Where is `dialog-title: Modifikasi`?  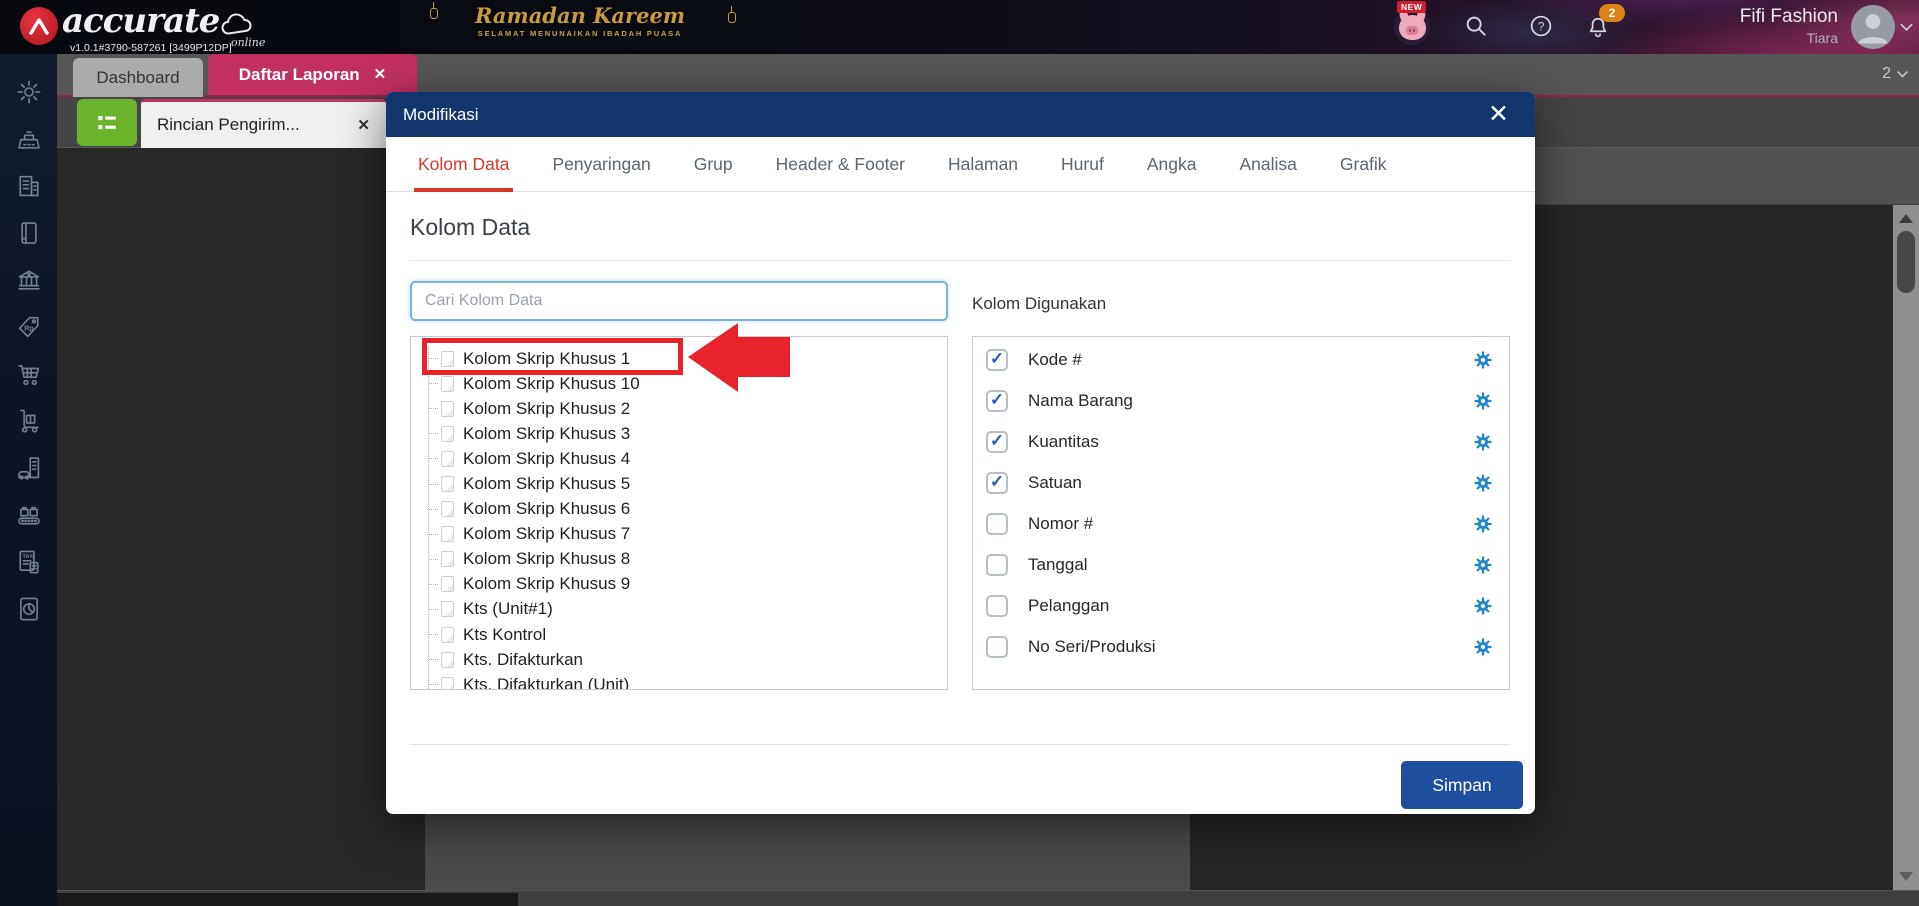
dialog-title: Modifikasi is located at coordinates (441, 114).